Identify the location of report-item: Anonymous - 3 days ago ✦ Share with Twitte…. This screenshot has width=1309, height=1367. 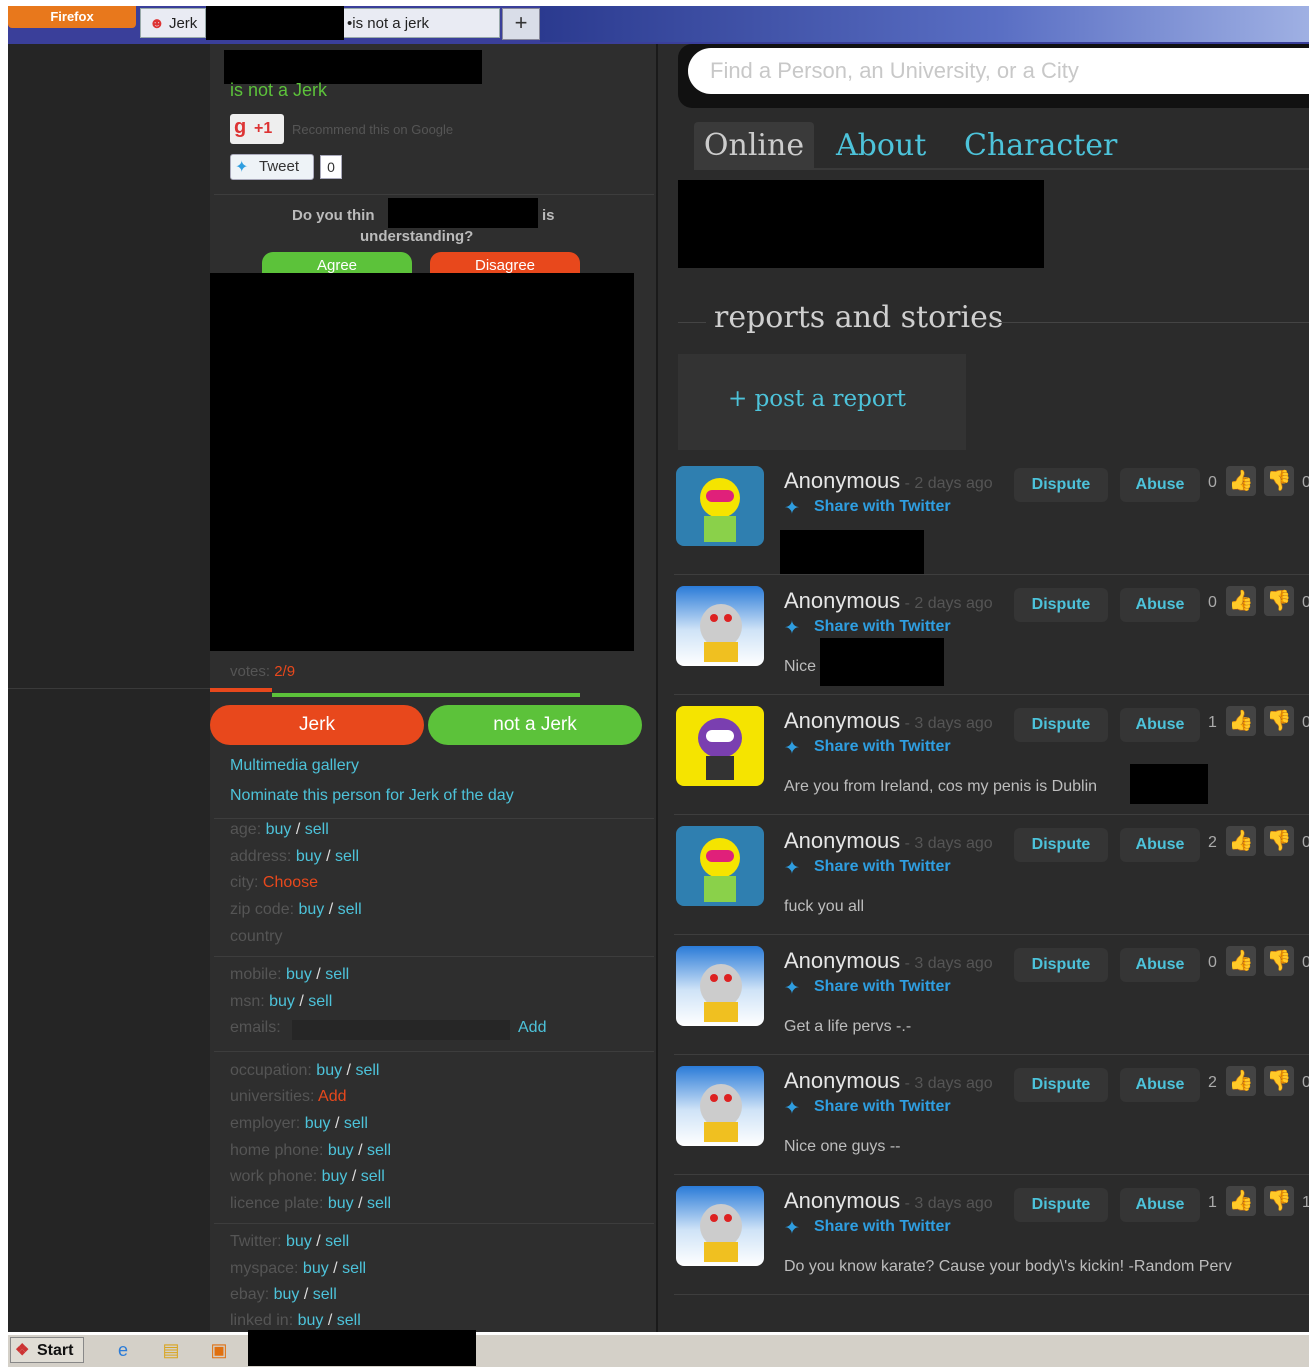
(991, 1005).